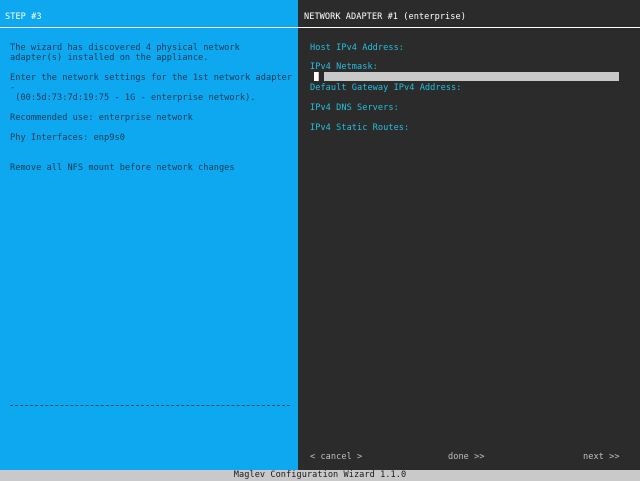 This screenshot has width=640, height=481. Describe the element at coordinates (67, 138) in the screenshot. I see `phy-interfaces: Phy Interfaces: enp9s0` at that location.